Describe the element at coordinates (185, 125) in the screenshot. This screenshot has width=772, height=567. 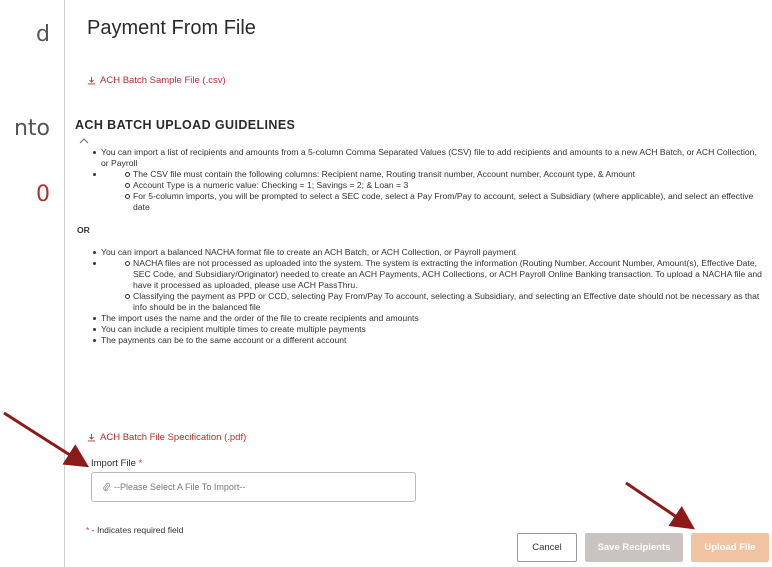
I see `guidelines-heading: ACH BATCH UPLOAD GUIDELINES` at that location.